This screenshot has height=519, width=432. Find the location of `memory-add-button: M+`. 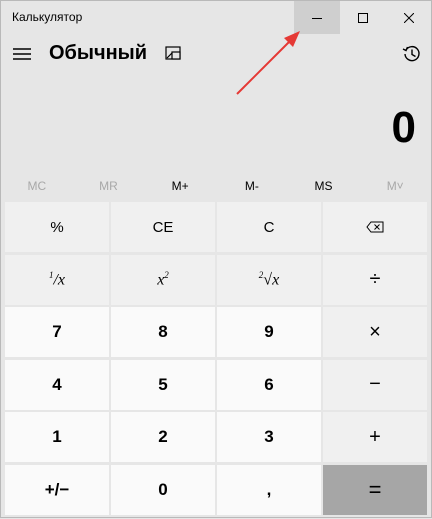

memory-add-button: M+ is located at coordinates (180, 186).